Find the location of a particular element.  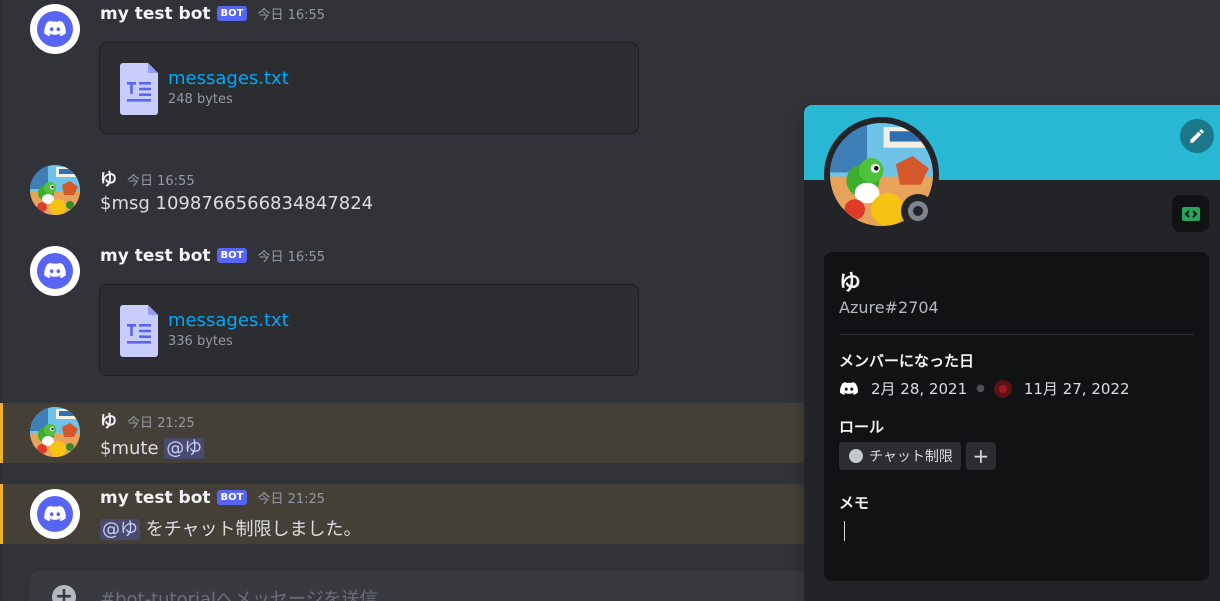

plus-icon: + is located at coordinates (981, 456).